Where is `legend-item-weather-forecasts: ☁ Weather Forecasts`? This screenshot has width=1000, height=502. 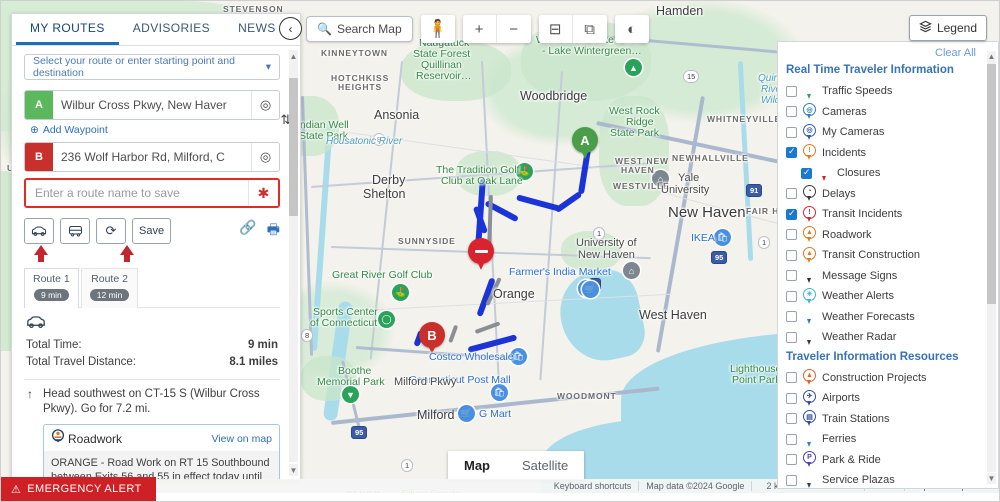 legend-item-weather-forecasts: ☁ Weather Forecasts is located at coordinates (887, 317).